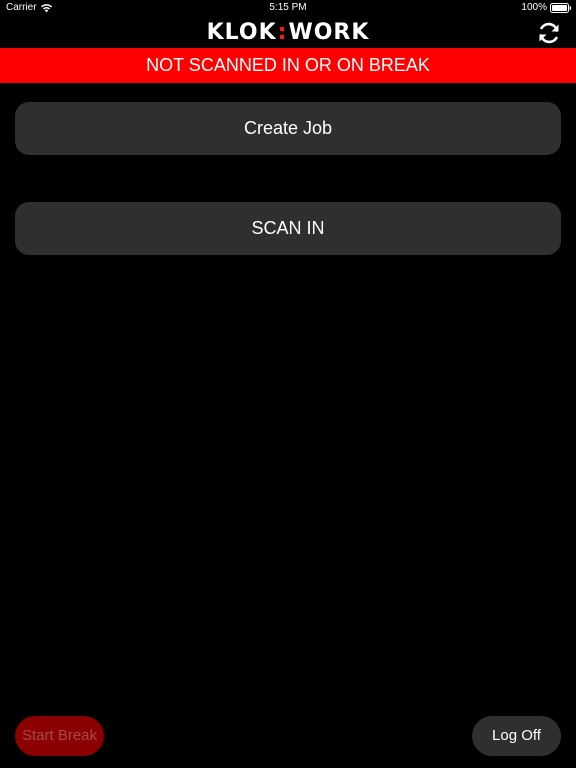 Image resolution: width=576 pixels, height=768 pixels. Describe the element at coordinates (549, 33) in the screenshot. I see `refresh-icon` at that location.